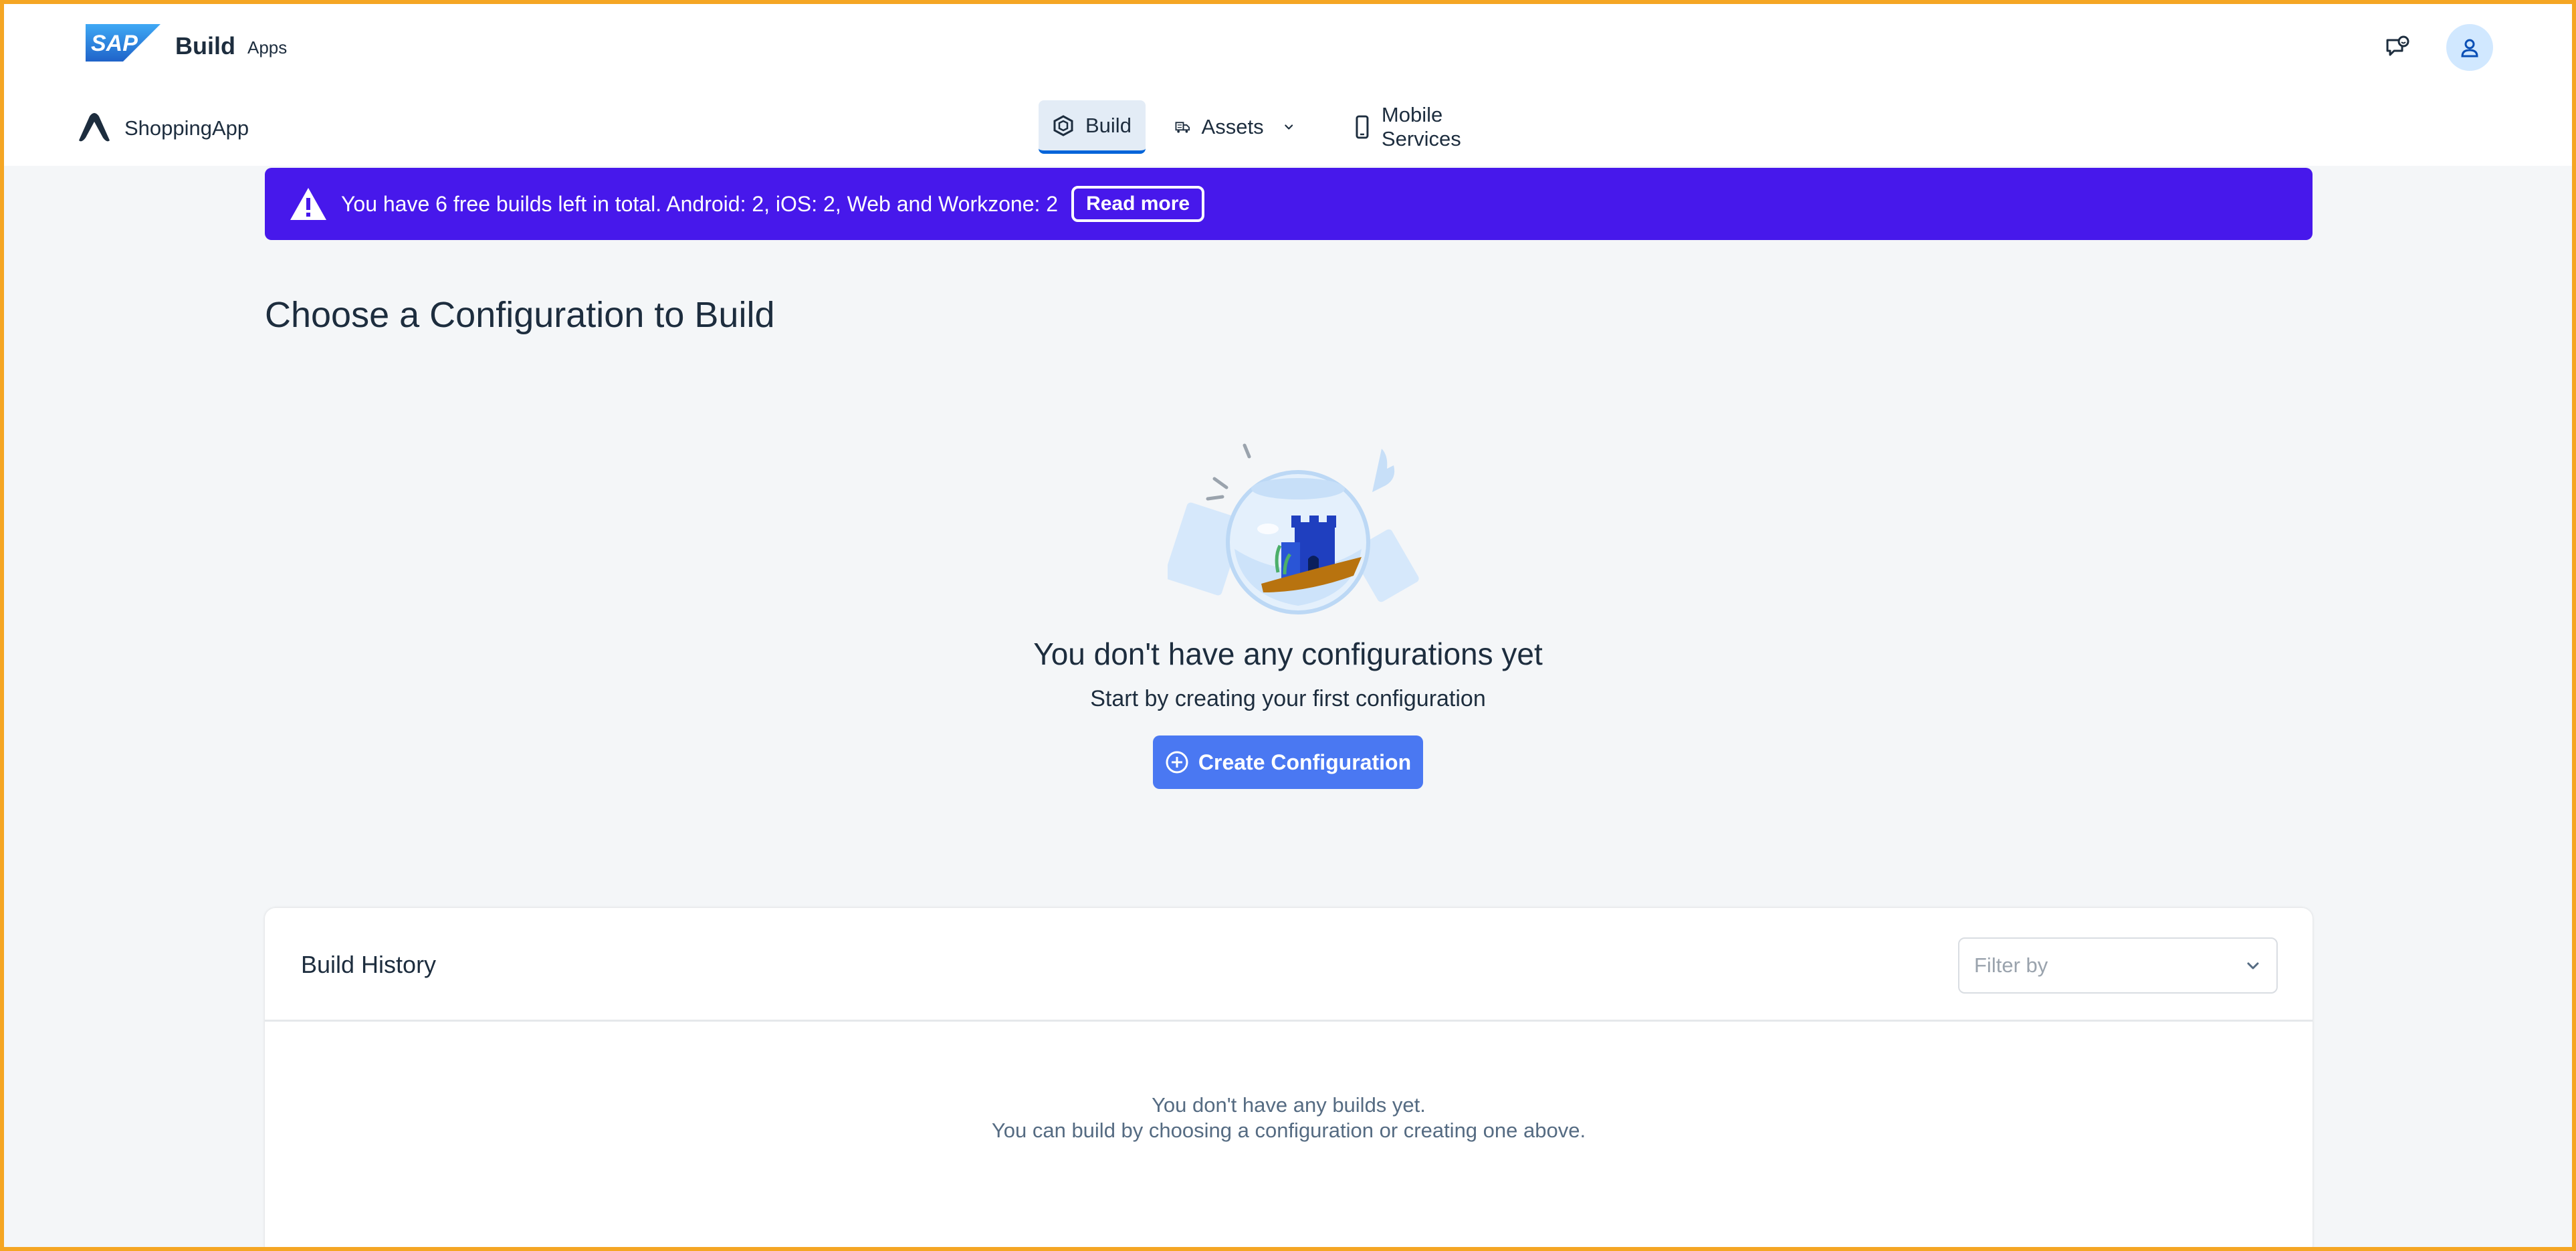 The image size is (2576, 1251). Describe the element at coordinates (1289, 965) in the screenshot. I see `build-history-header: Build History Filter by` at that location.